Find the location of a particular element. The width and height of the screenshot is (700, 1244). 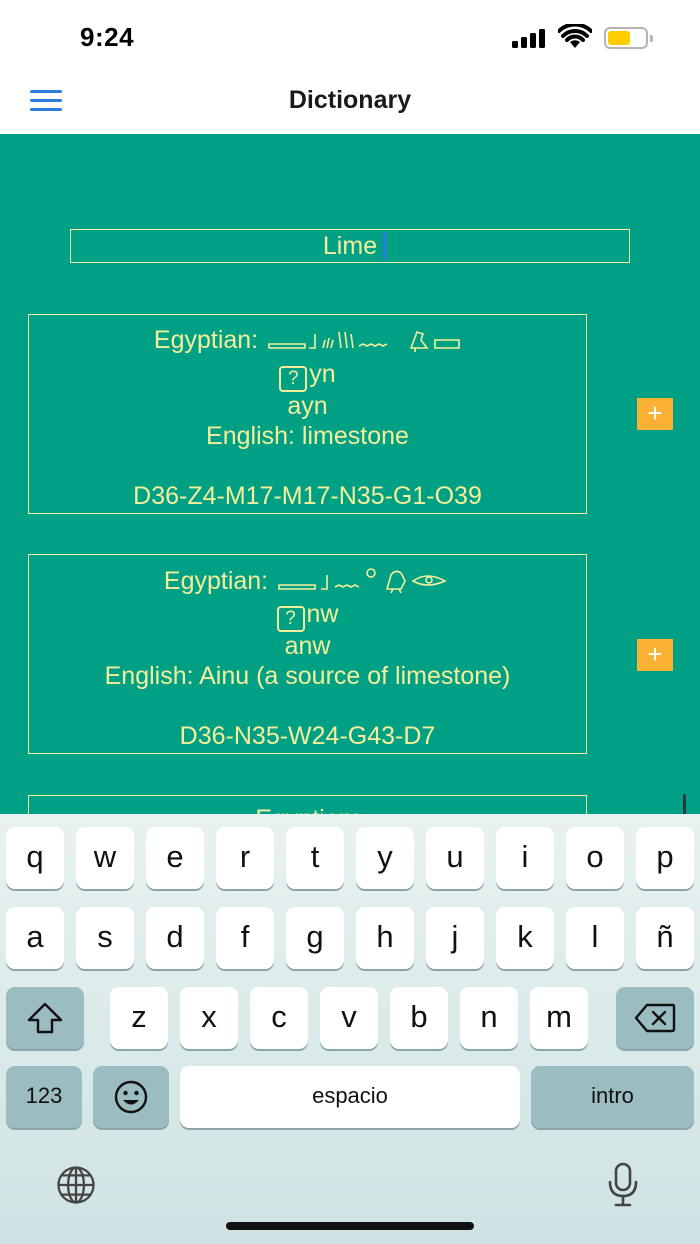

key-u: u is located at coordinates (455, 858).